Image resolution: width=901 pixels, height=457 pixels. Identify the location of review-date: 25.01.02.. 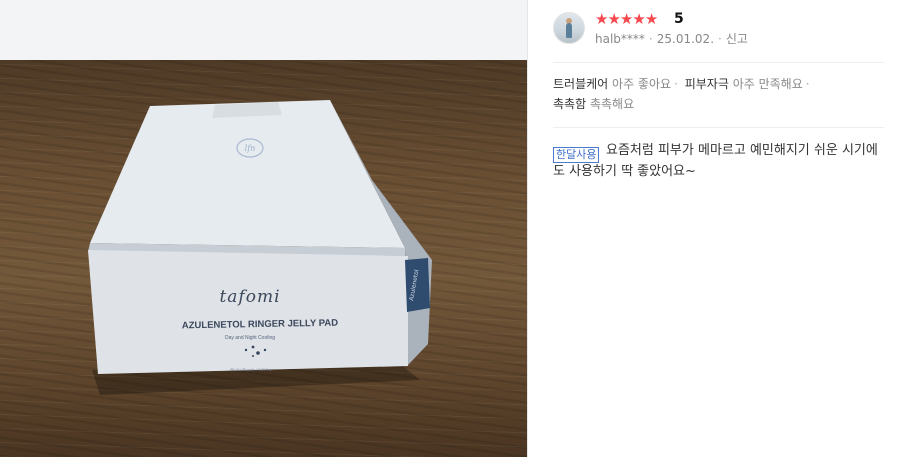
(685, 39).